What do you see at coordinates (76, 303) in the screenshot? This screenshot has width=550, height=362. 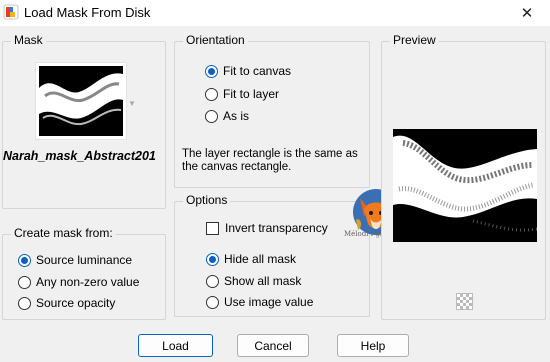 I see `radio-label: Source opacity` at bounding box center [76, 303].